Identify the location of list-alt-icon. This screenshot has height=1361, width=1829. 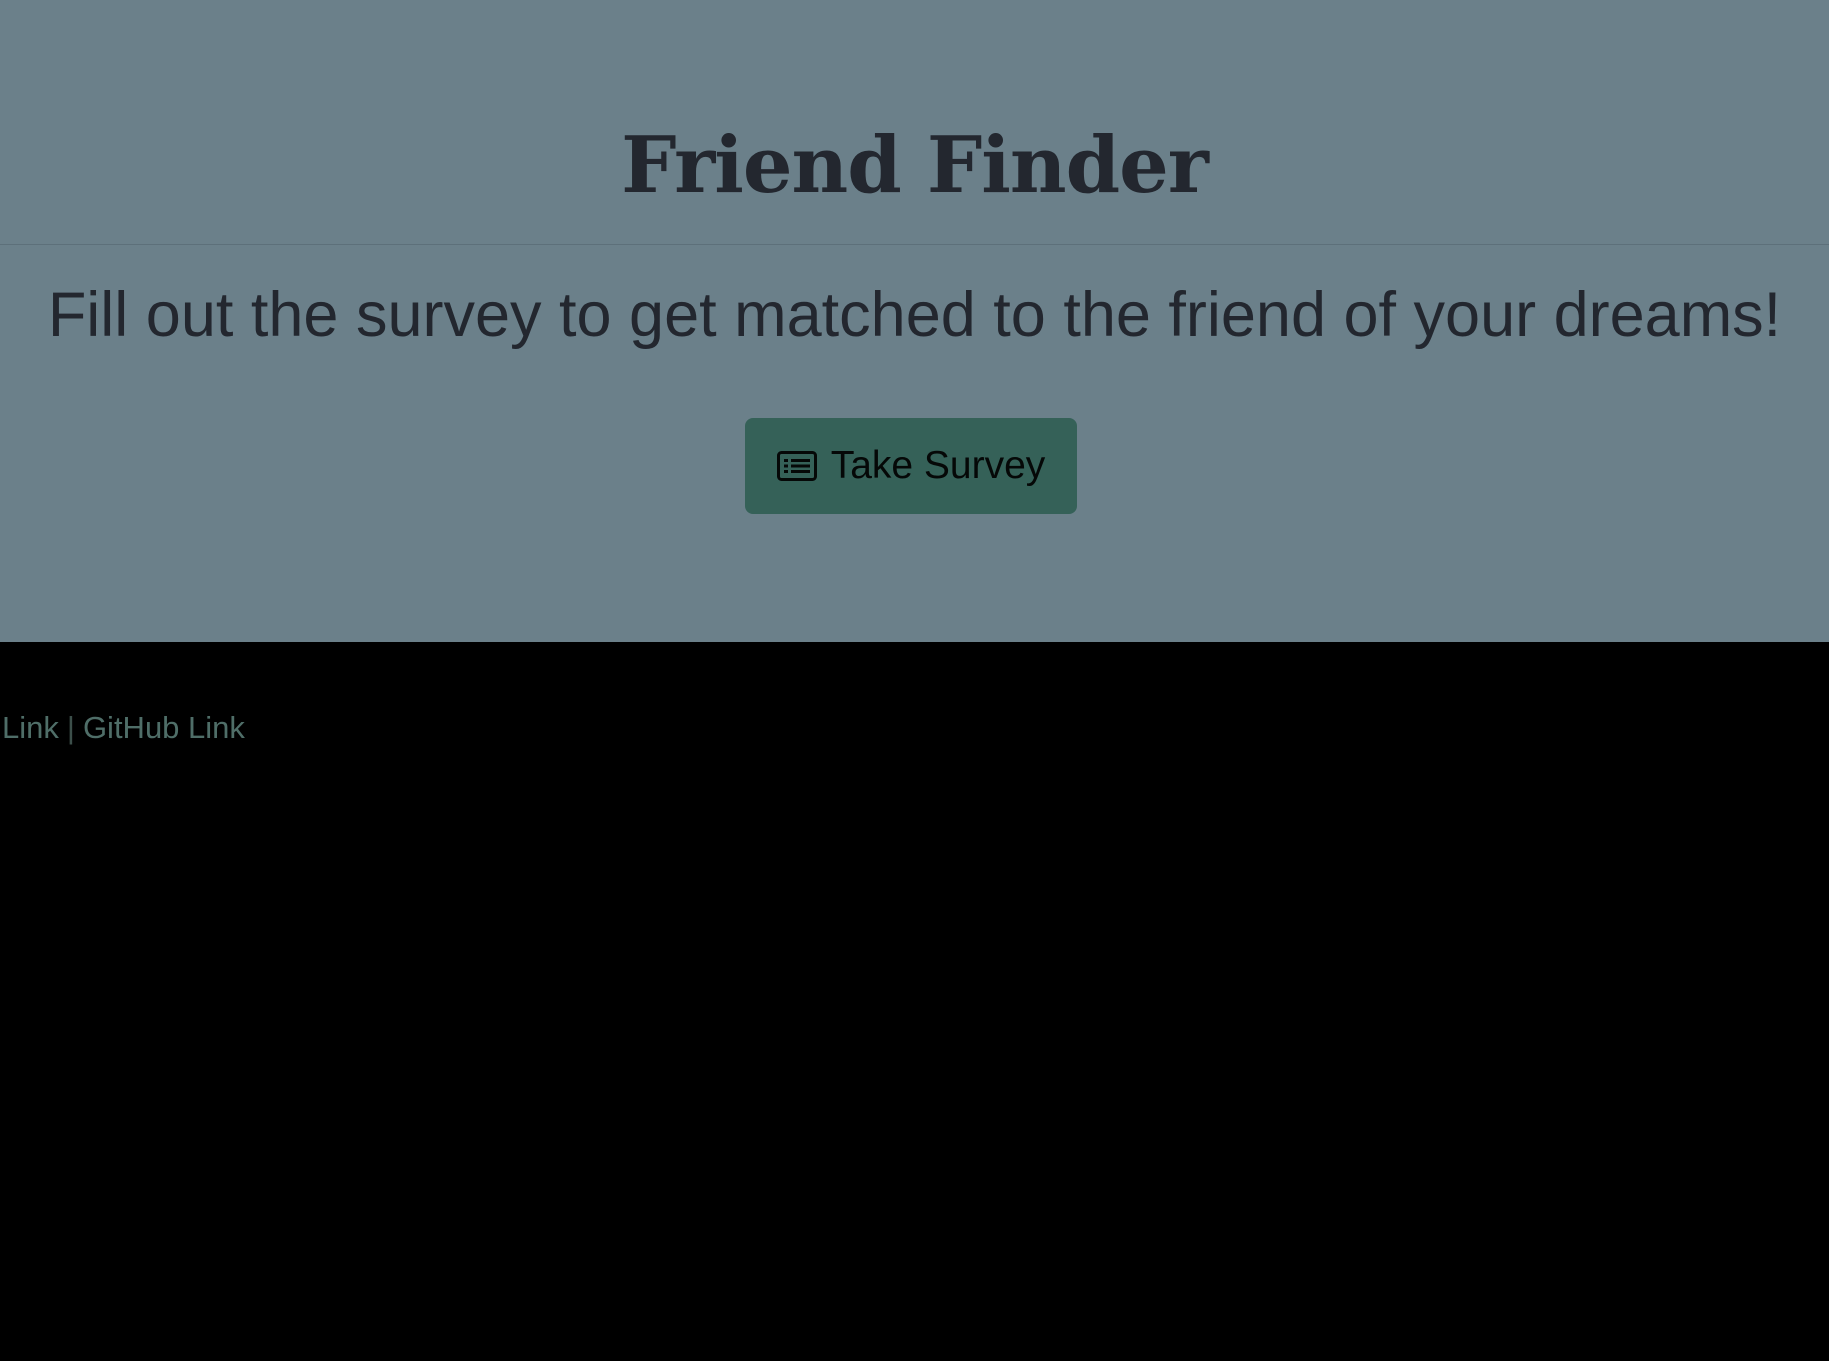
(796, 466).